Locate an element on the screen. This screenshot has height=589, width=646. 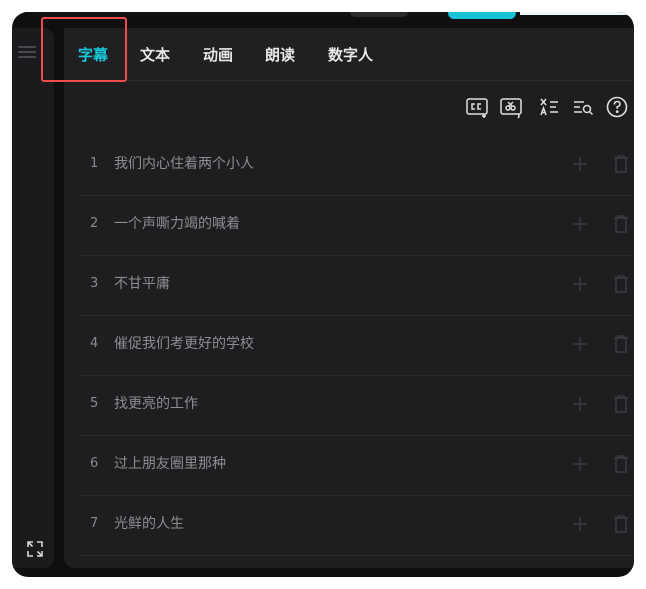
subtitle-toolbar is located at coordinates (549, 107).